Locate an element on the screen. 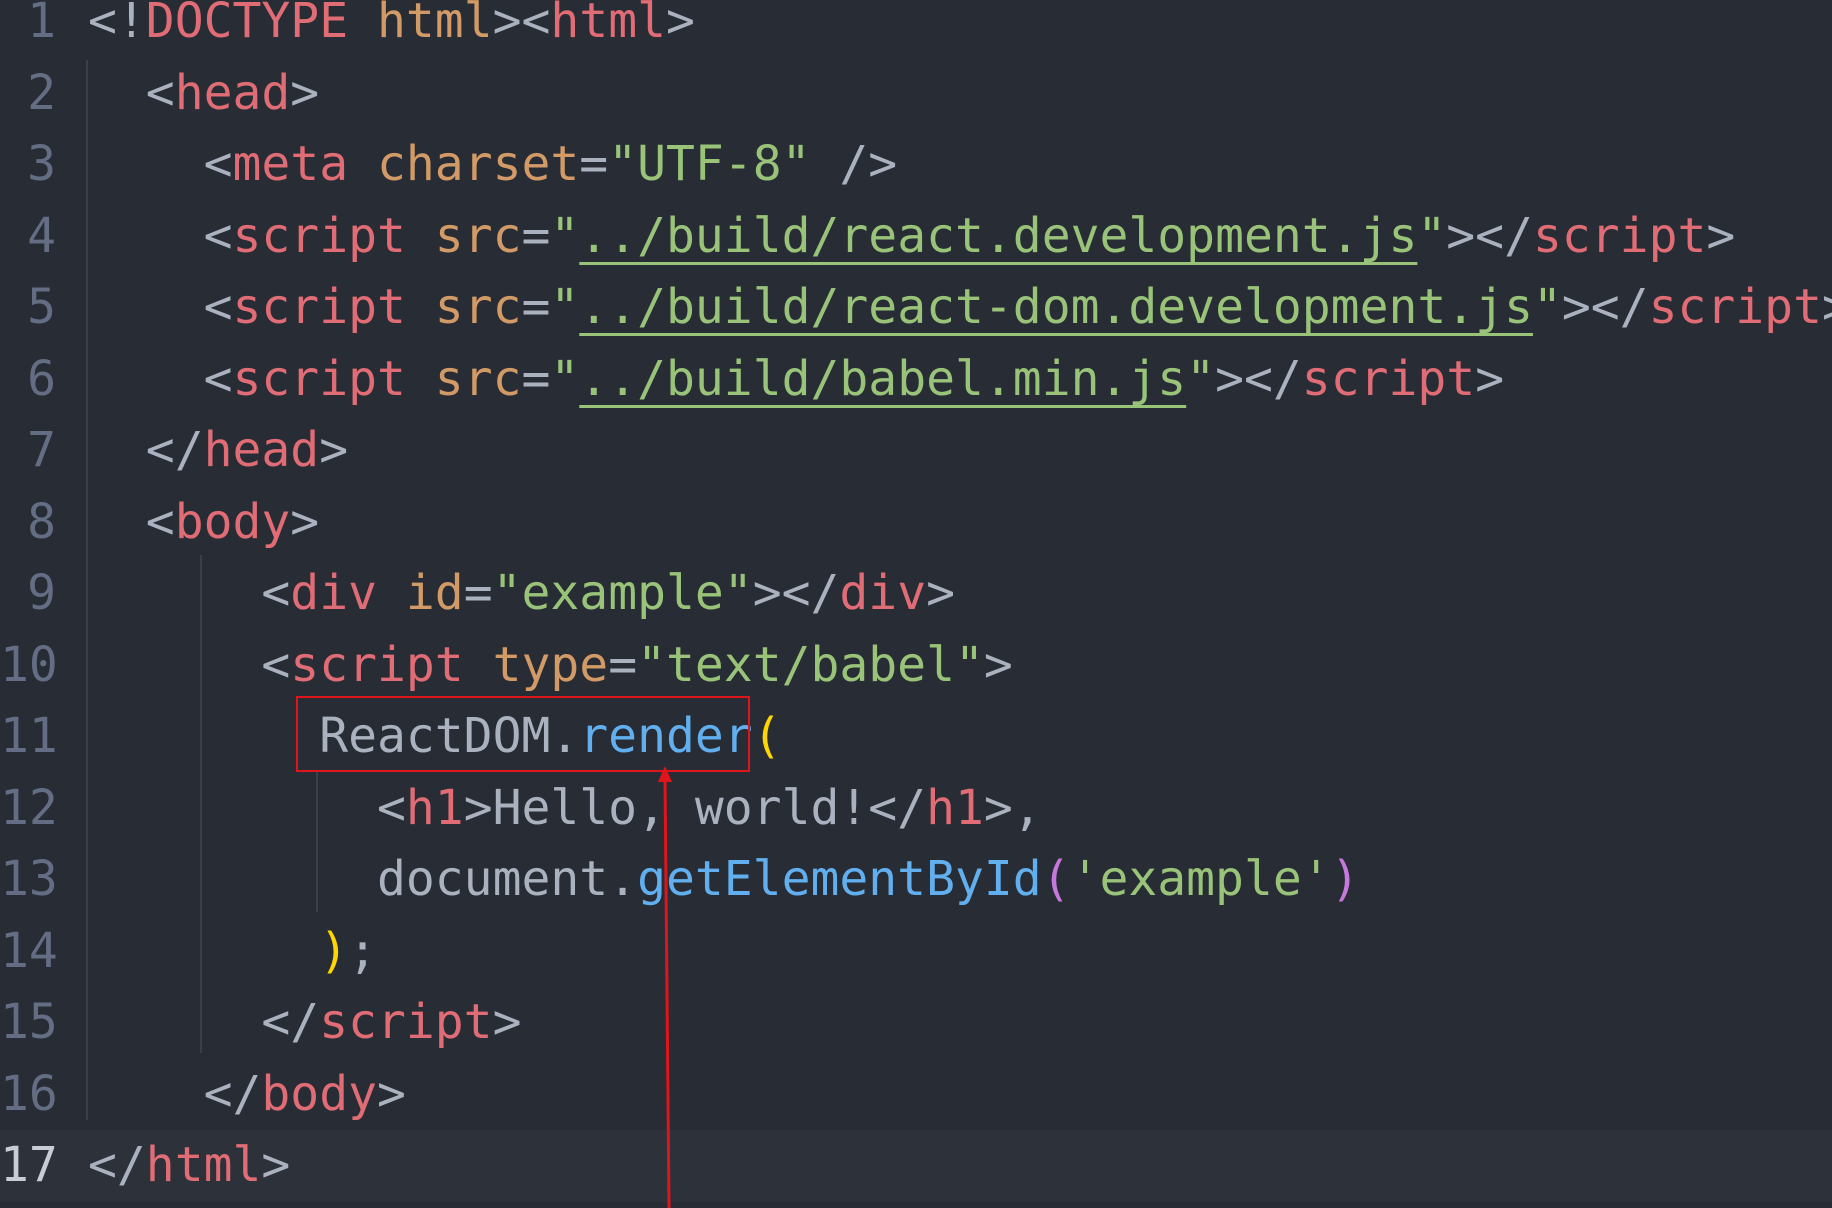 The width and height of the screenshot is (1832, 1208). line-code: <!DOCTYPE html><html> is located at coordinates (391, 29).